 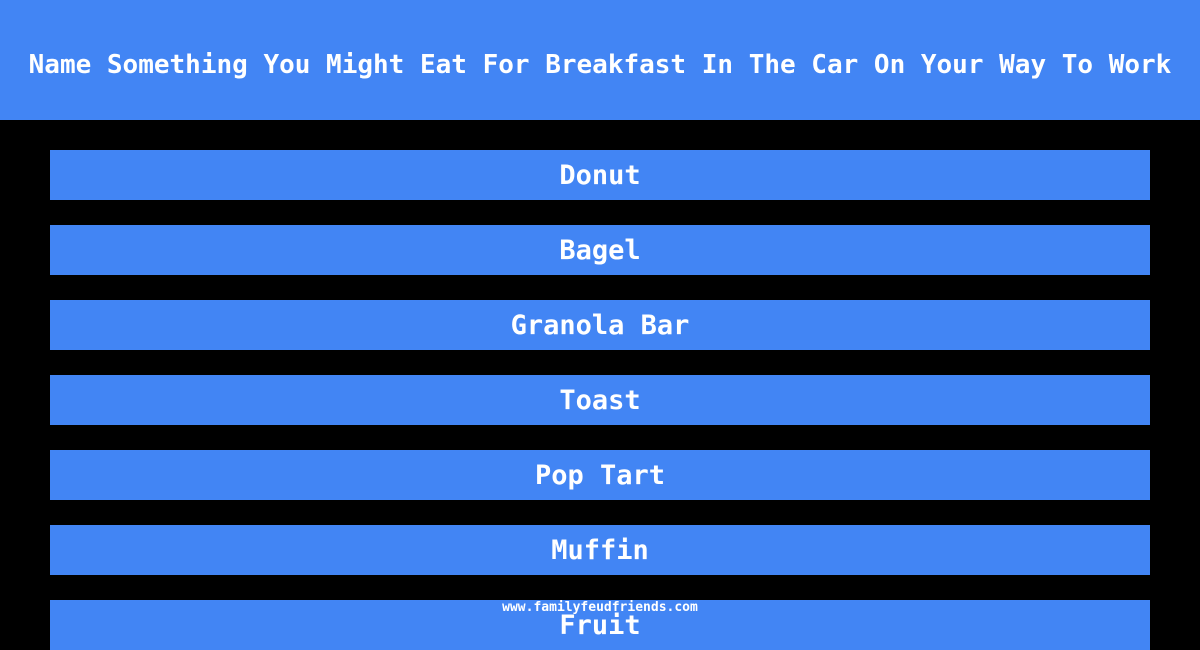 I want to click on answer-text: Bagel, so click(x=600, y=250).